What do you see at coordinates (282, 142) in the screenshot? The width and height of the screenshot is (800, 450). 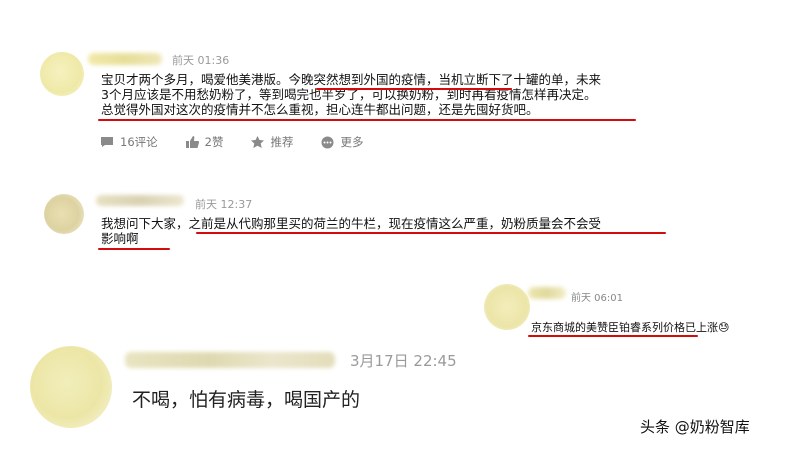 I see `recommend-label: 推荐` at bounding box center [282, 142].